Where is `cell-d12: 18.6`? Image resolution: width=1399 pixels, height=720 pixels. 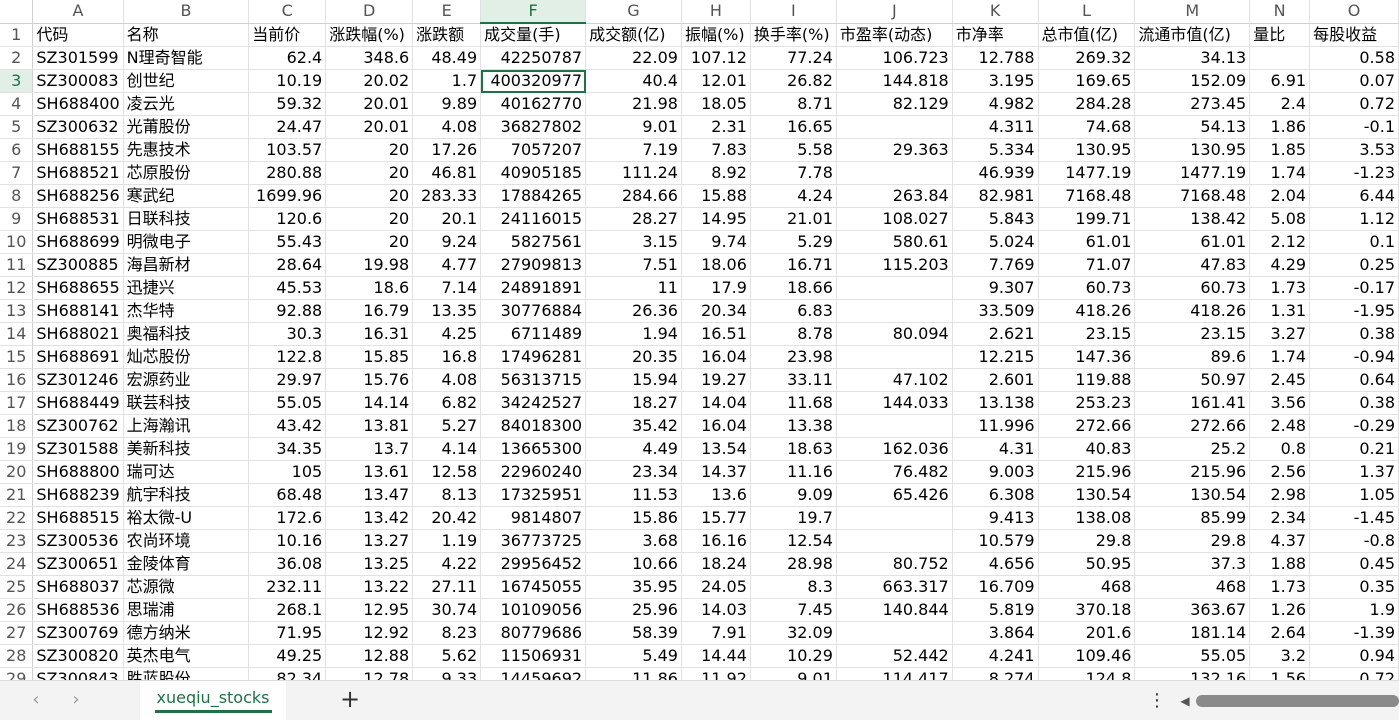
cell-d12: 18.6 is located at coordinates (369, 288).